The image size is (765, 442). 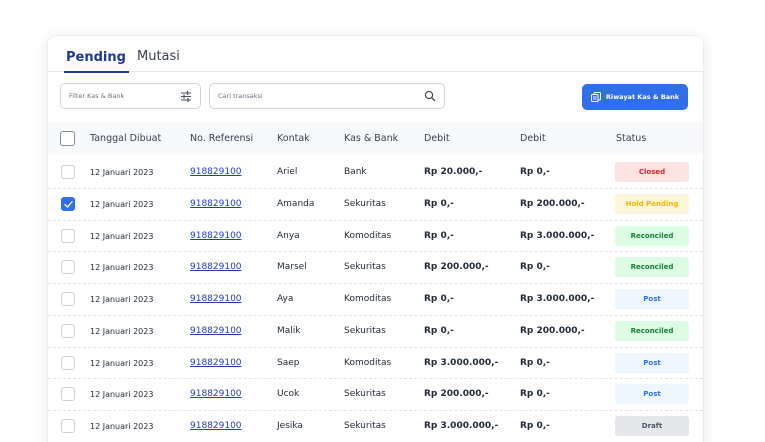 What do you see at coordinates (125, 138) in the screenshot?
I see `column-header-tanggal: Tanggal Dibuat` at bounding box center [125, 138].